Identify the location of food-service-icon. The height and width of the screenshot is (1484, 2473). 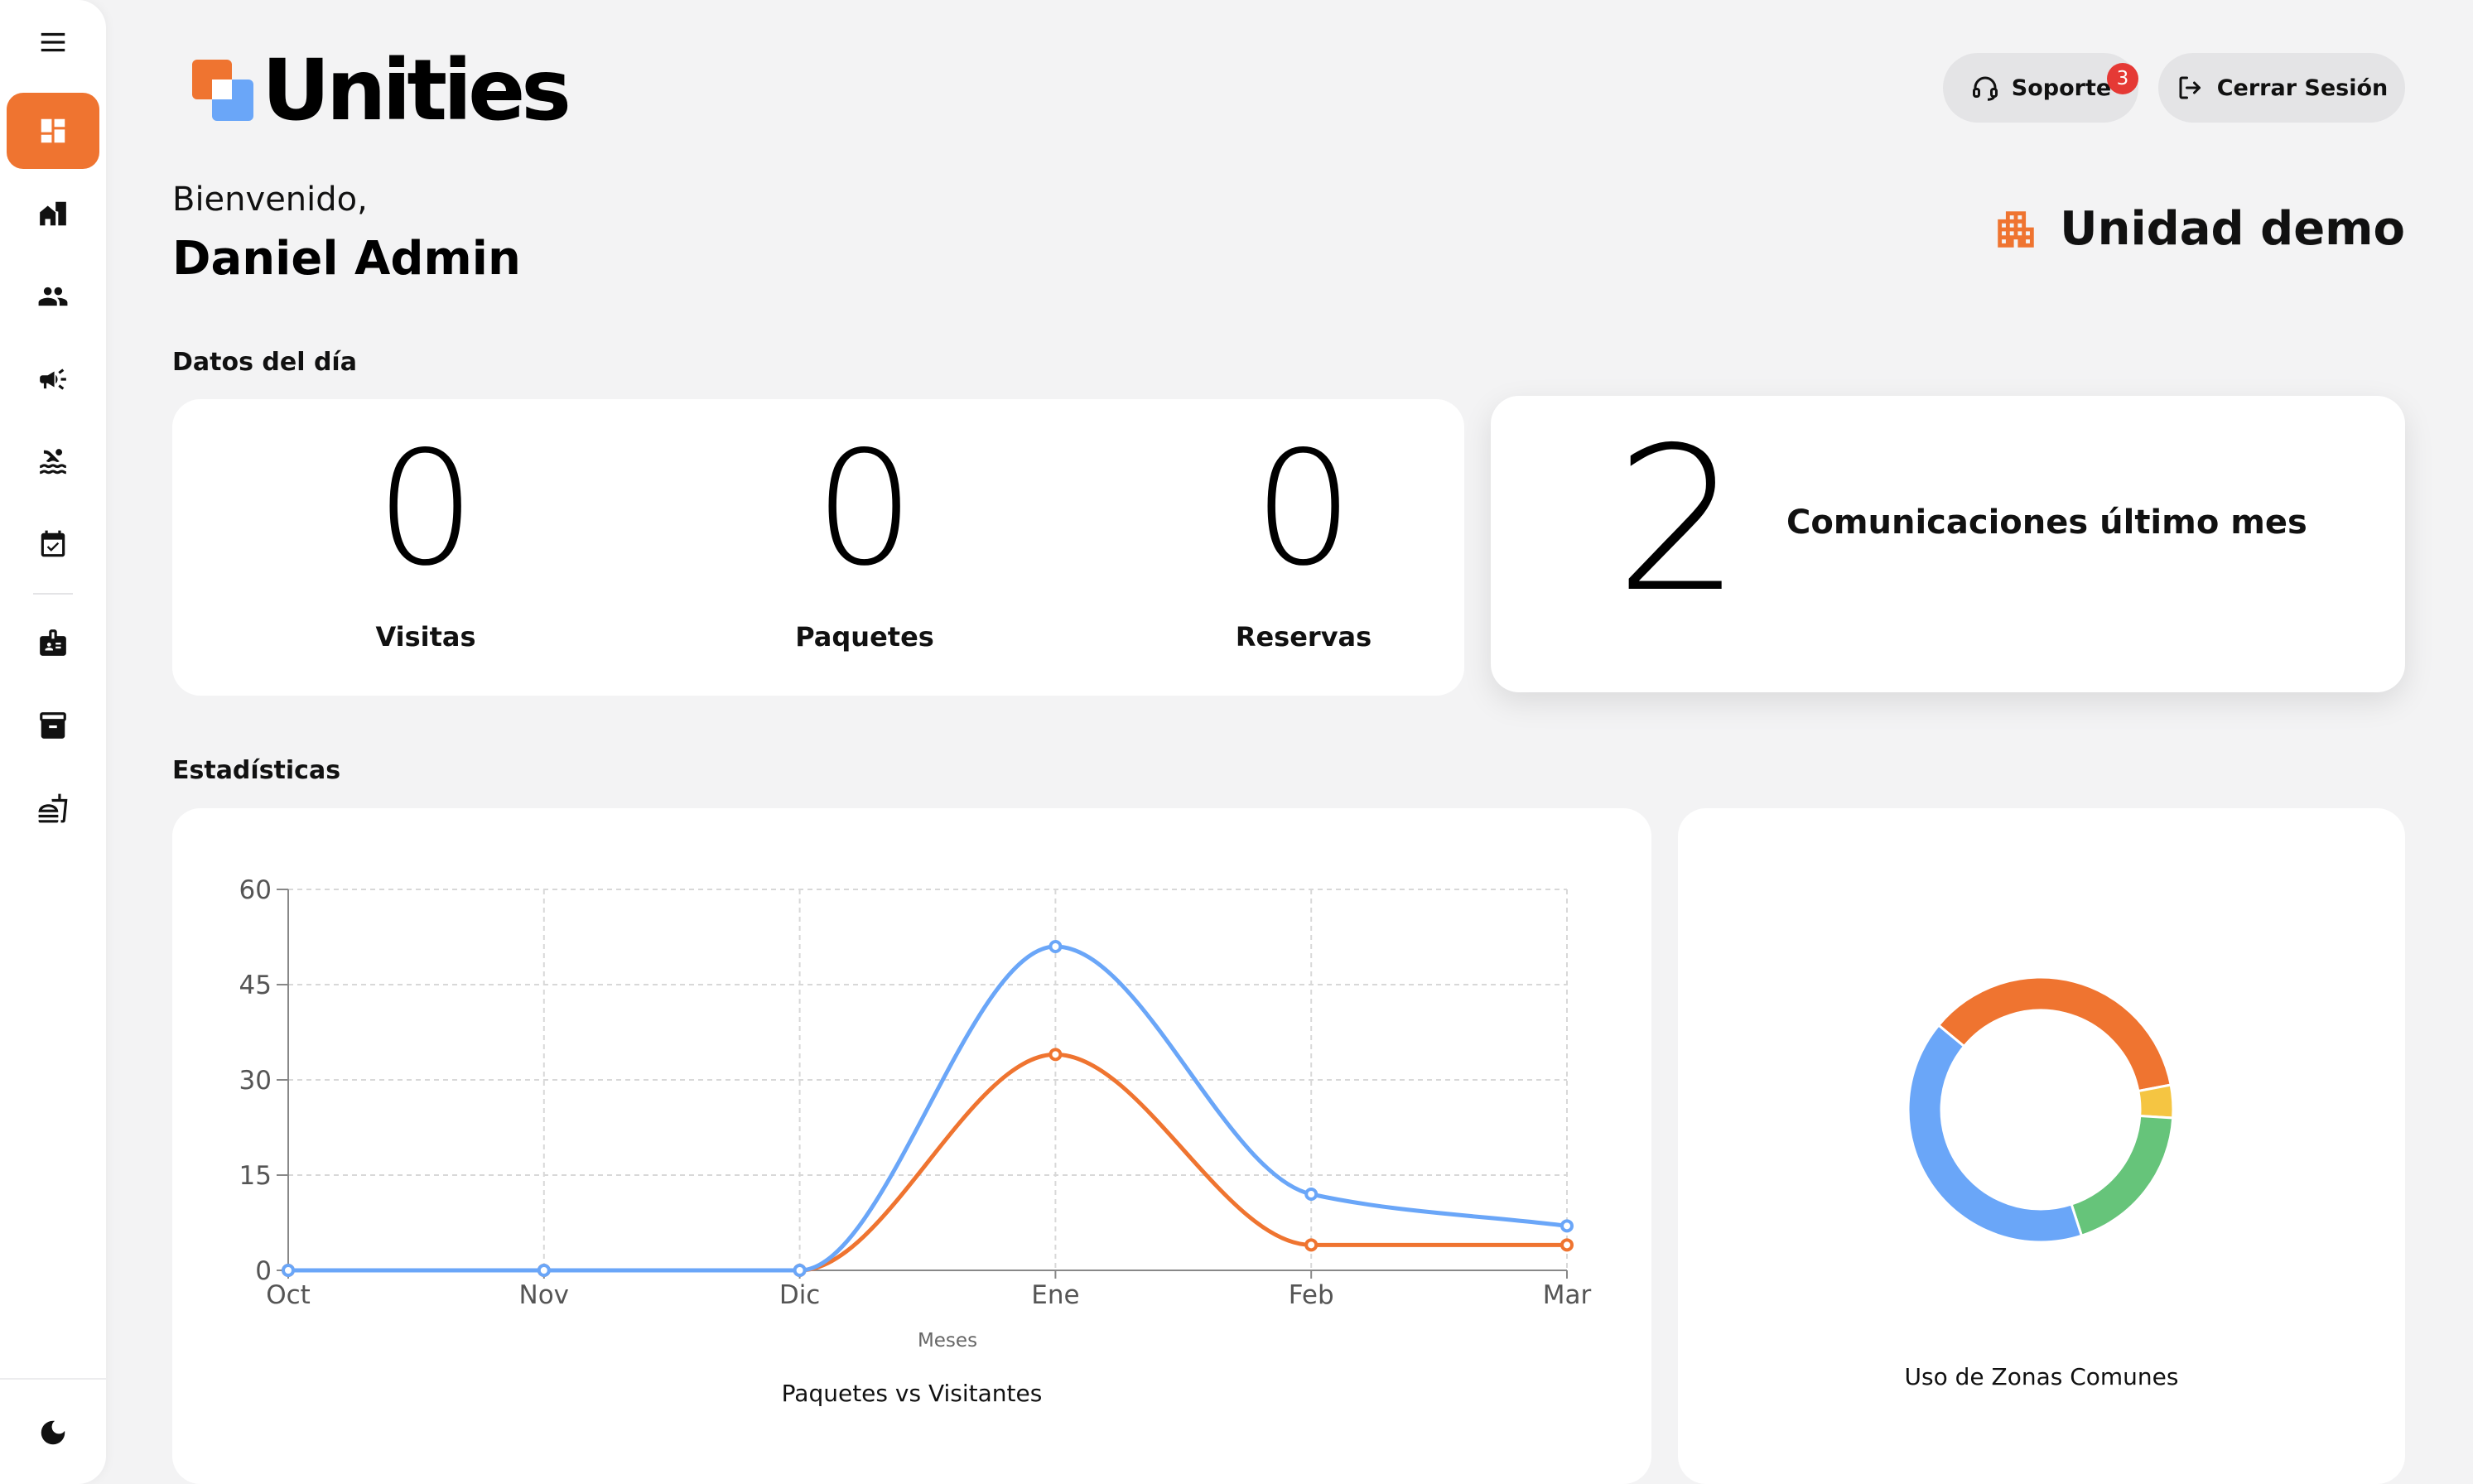
(53, 808).